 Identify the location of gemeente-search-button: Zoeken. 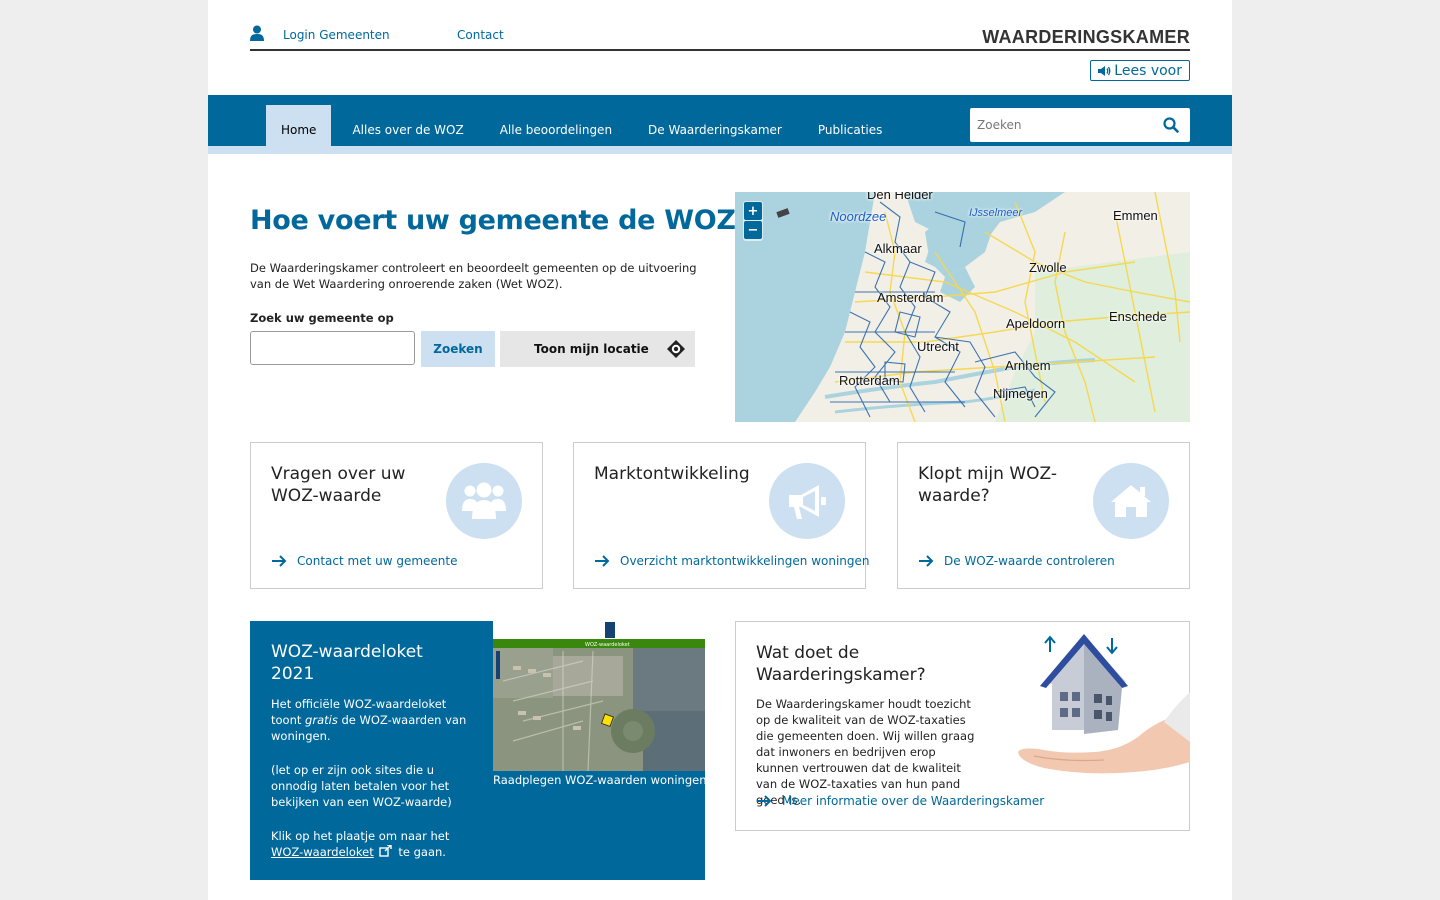
(458, 349).